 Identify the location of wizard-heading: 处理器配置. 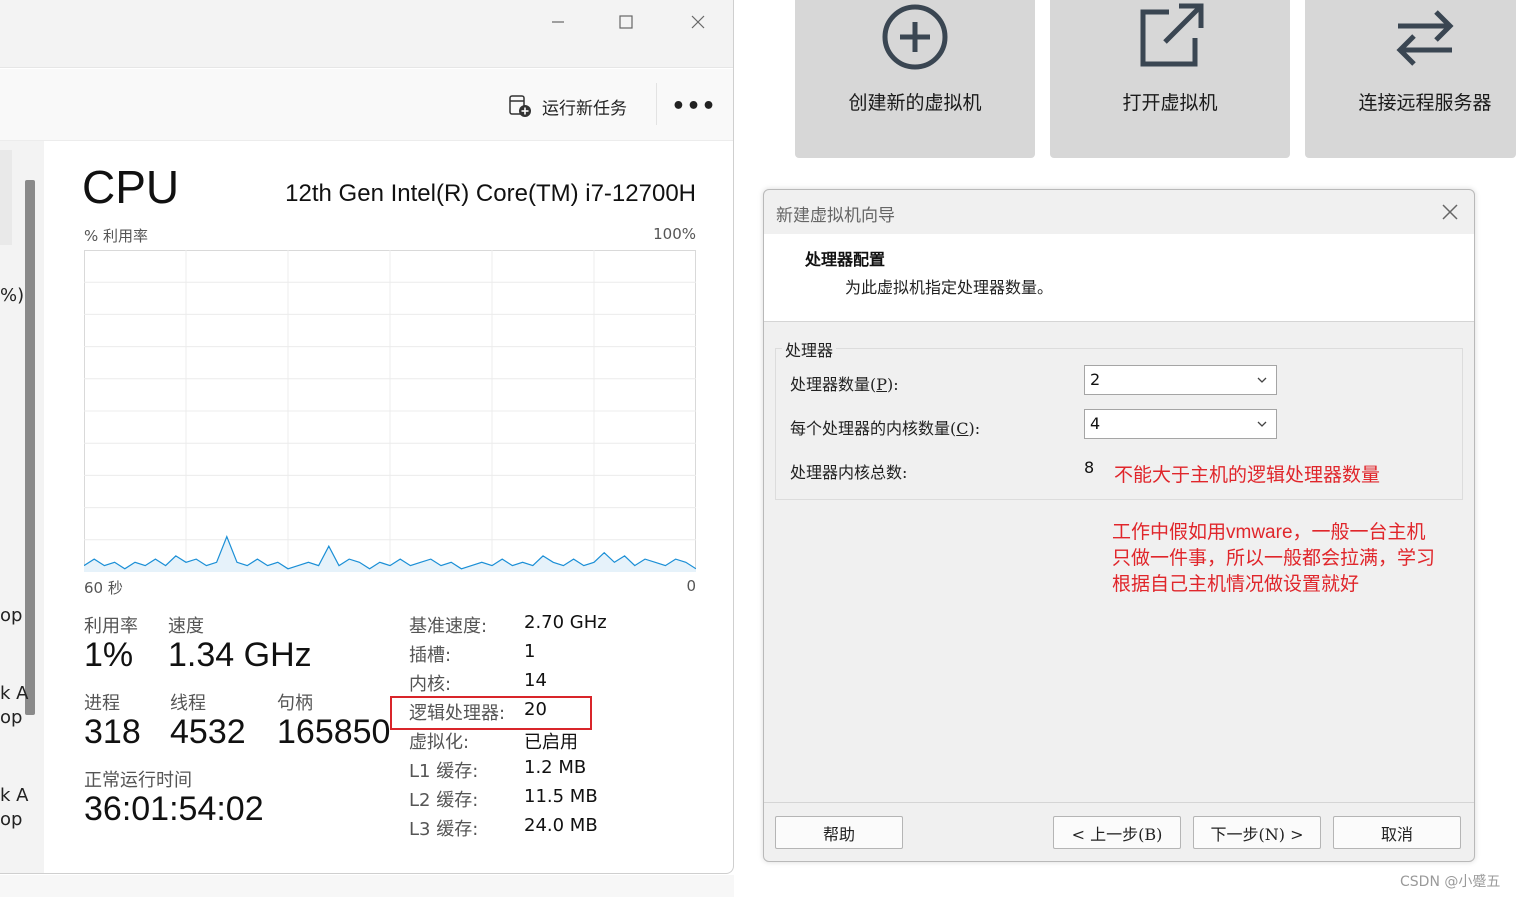
(845, 259).